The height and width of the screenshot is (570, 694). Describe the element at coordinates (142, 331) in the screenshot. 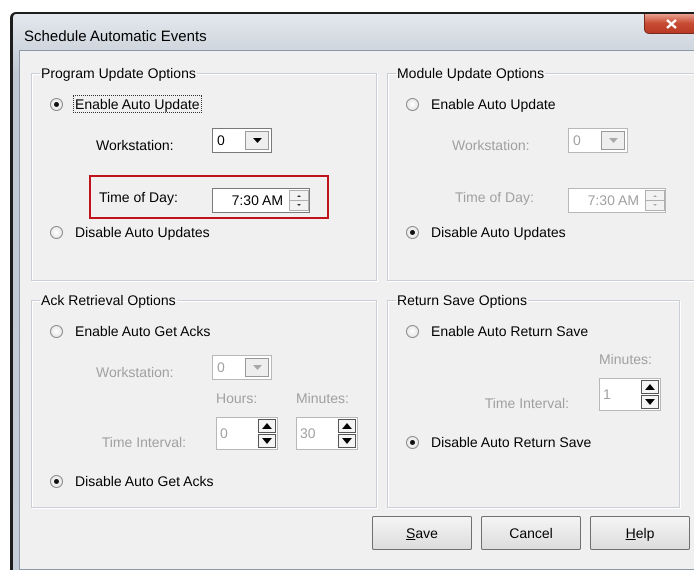

I see `radio-label: Enable Auto Get Acks` at that location.